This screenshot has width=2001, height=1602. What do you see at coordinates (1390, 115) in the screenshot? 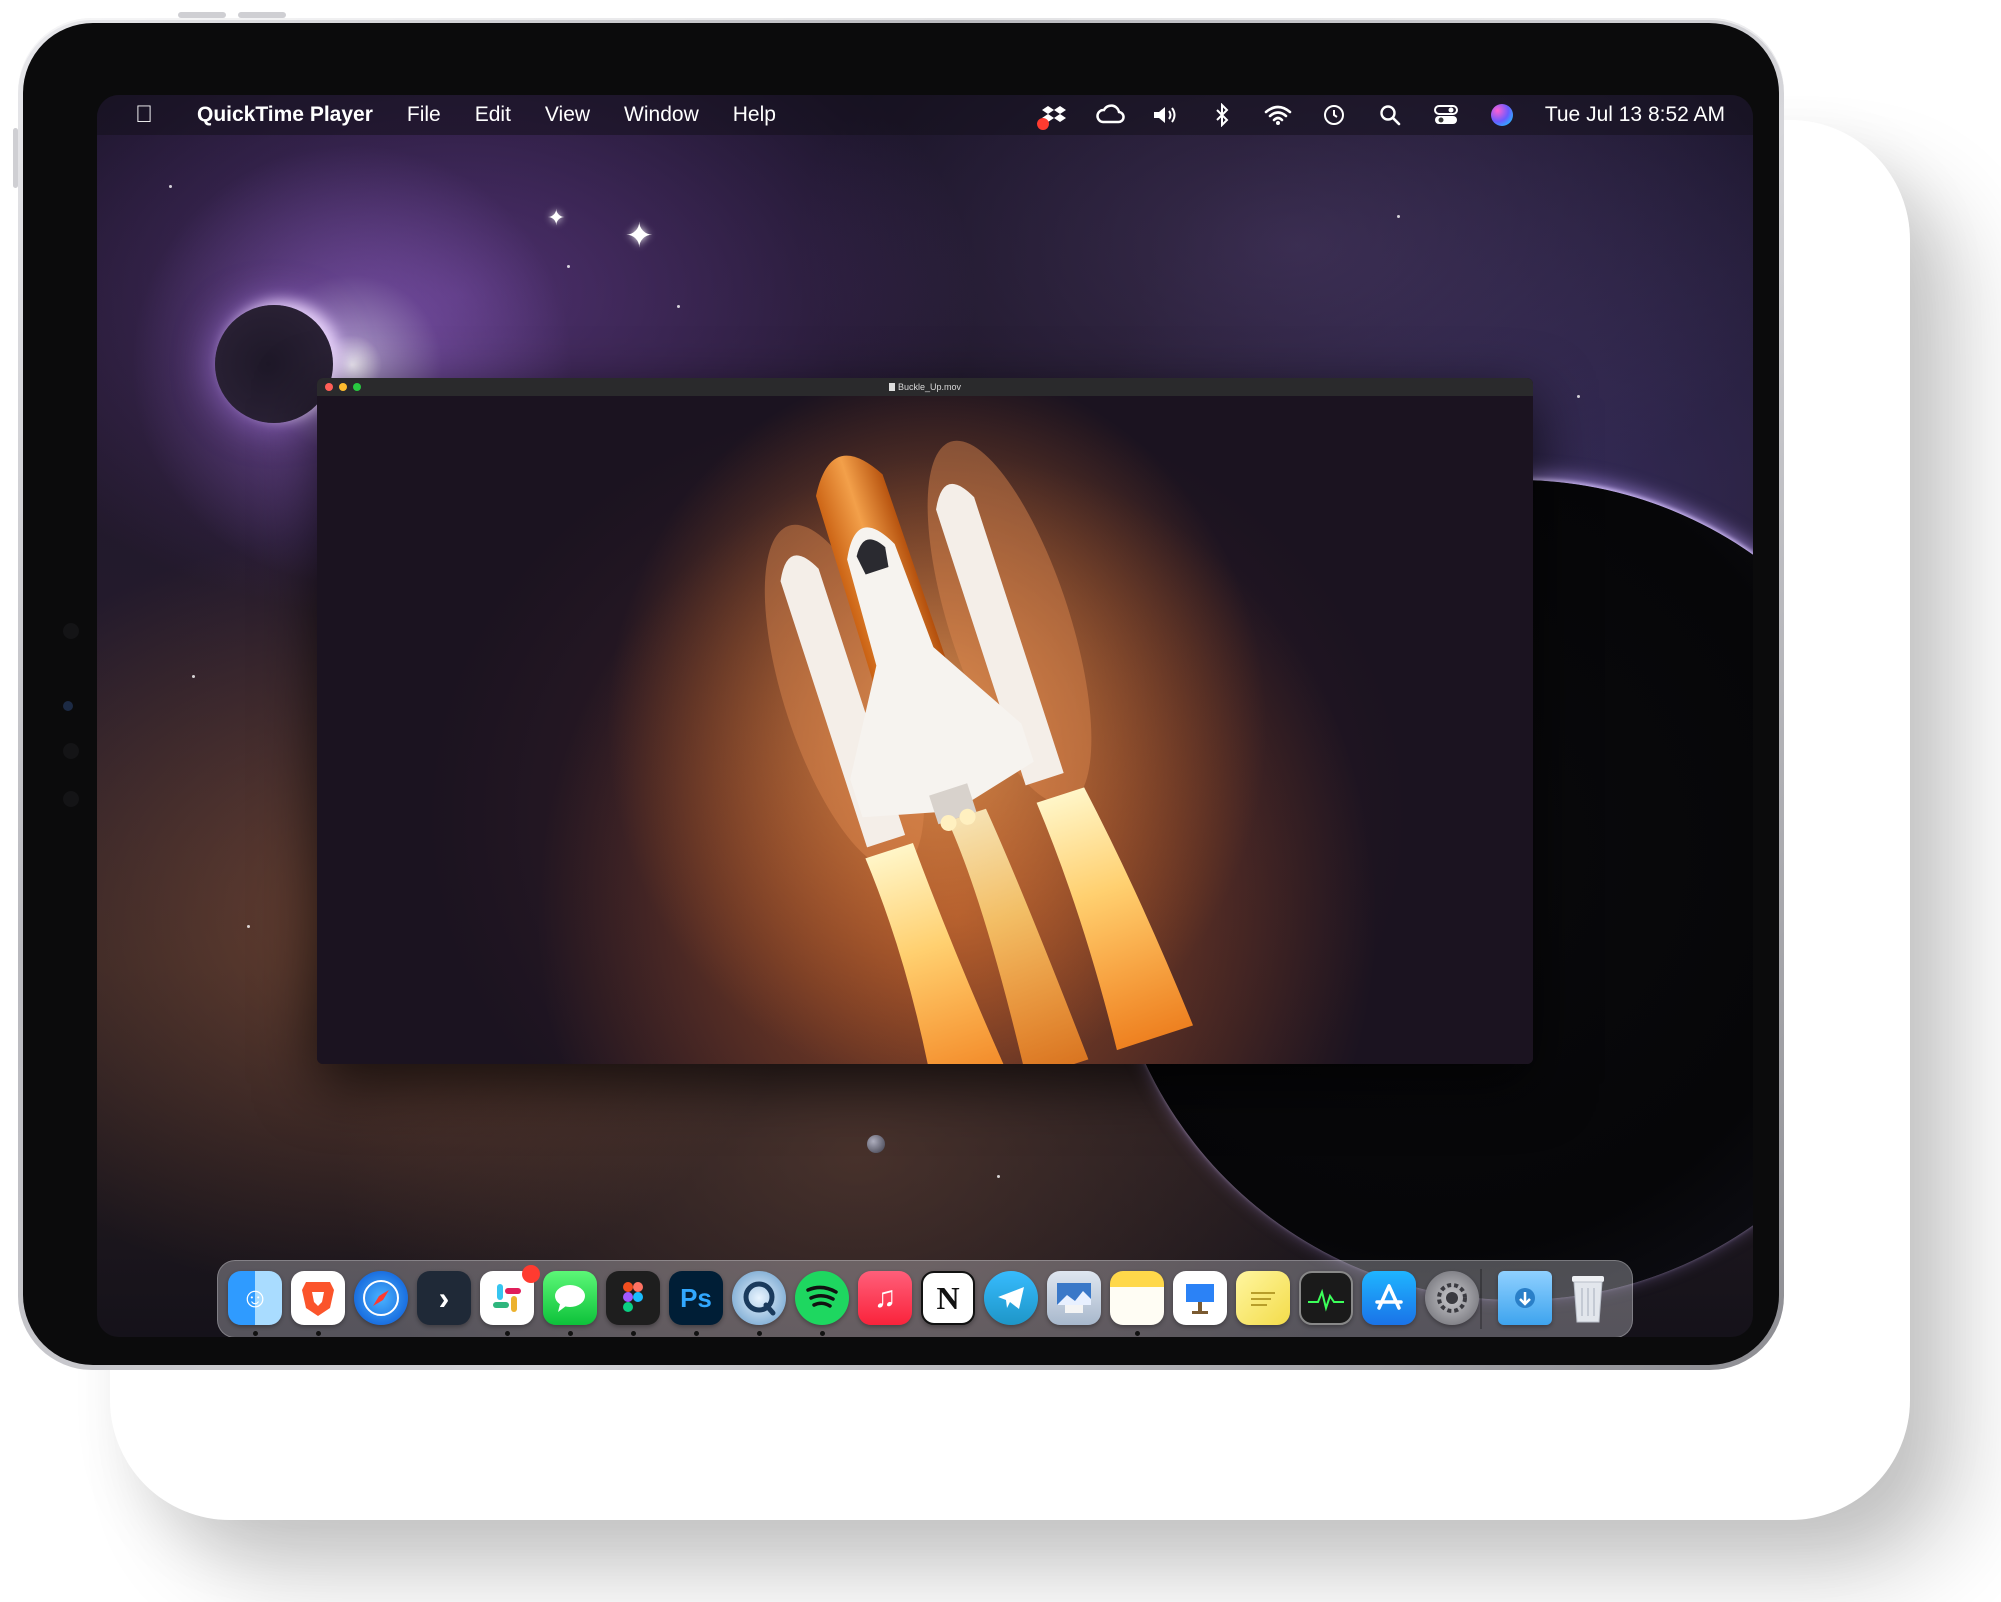
I see `spotlight-search-icon` at bounding box center [1390, 115].